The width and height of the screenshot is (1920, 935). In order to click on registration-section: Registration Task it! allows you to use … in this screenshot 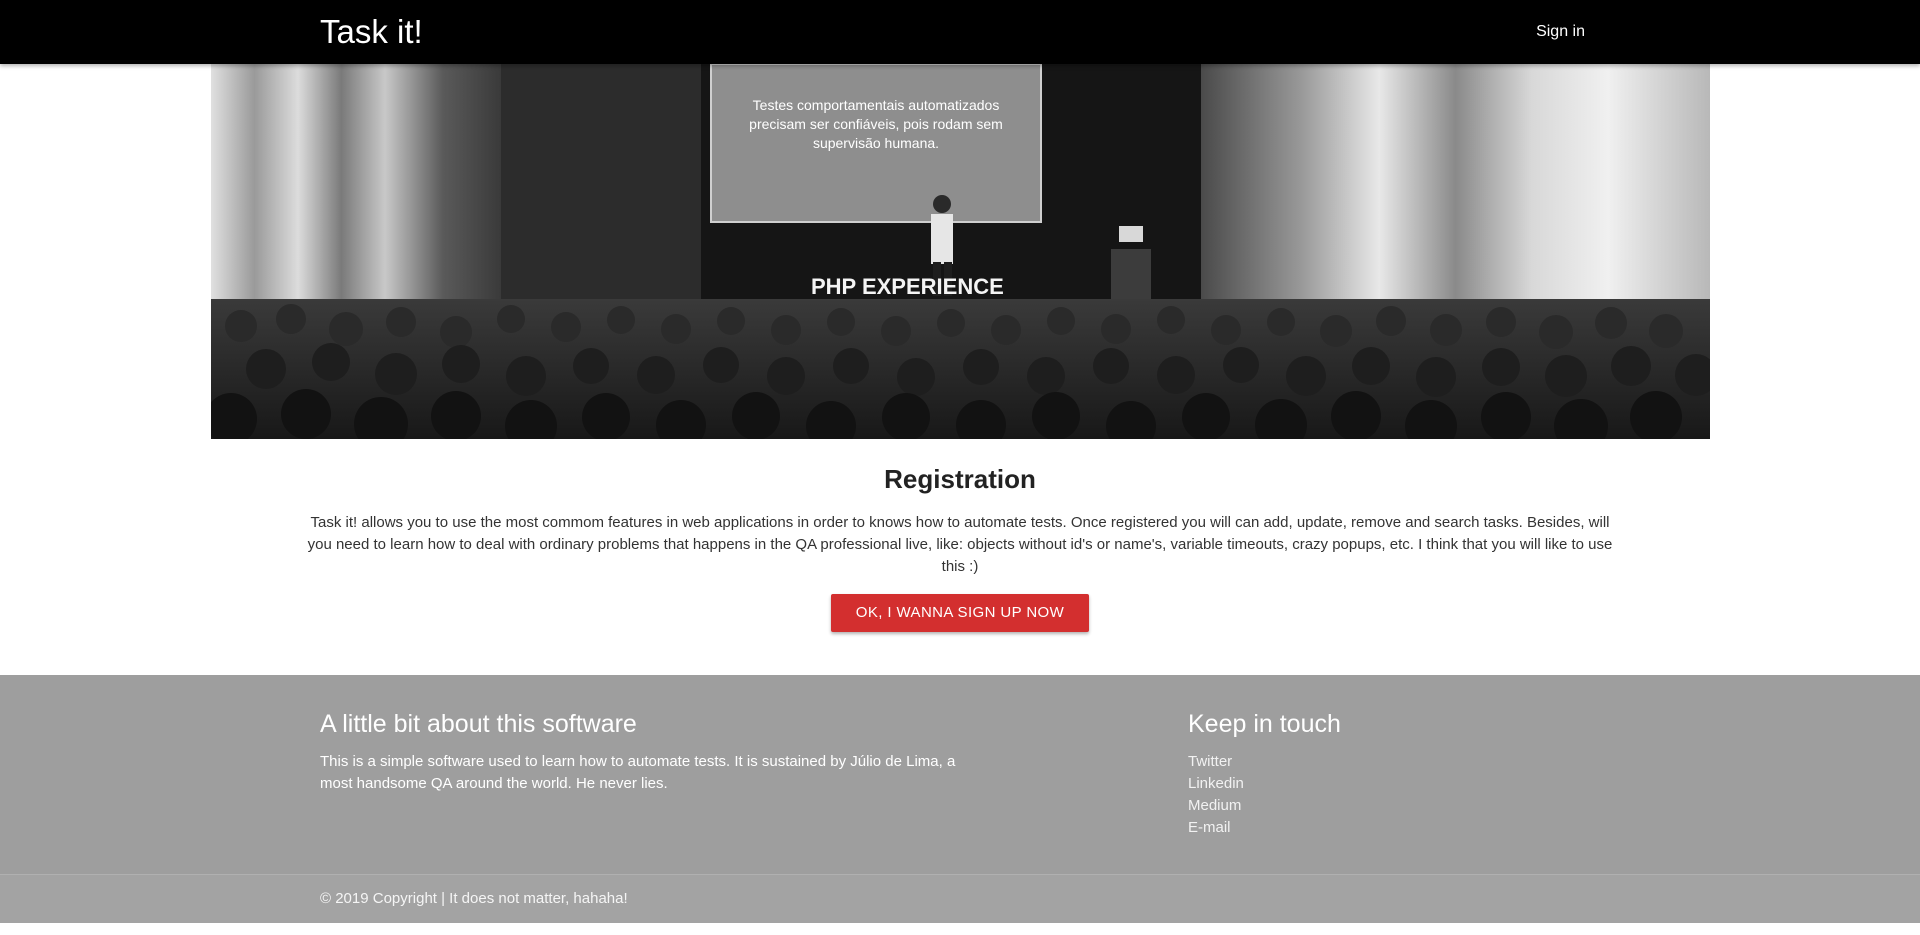, I will do `click(960, 547)`.